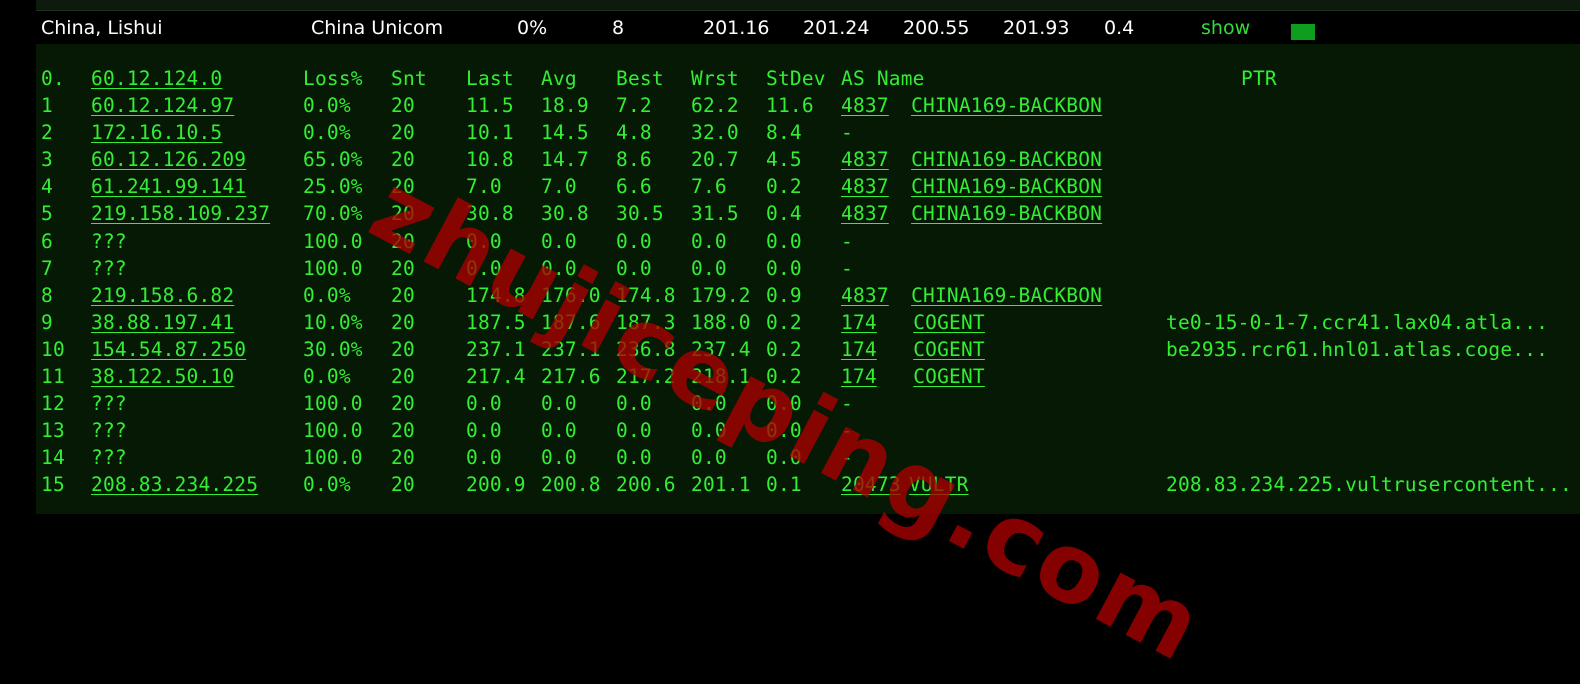 This screenshot has height=684, width=1580. I want to click on header-host-link: 60.12.124.0, so click(156, 78).